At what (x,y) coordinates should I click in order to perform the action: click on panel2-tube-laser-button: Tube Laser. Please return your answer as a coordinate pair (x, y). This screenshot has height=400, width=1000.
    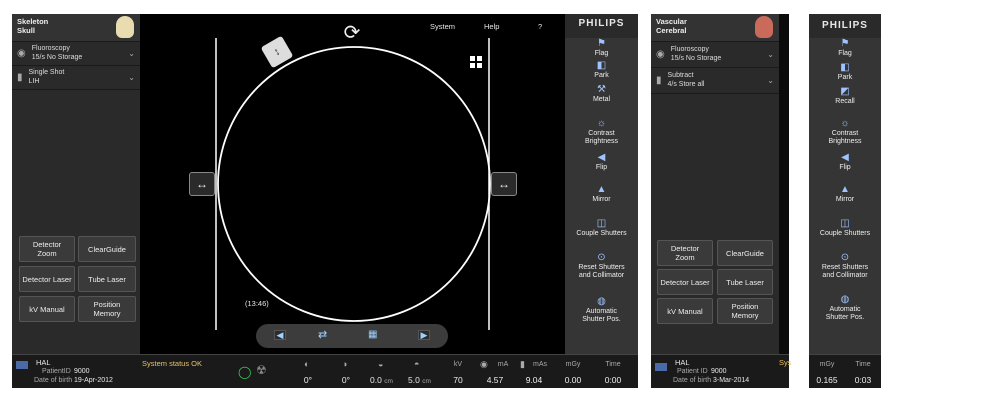
    Looking at the image, I should click on (745, 282).